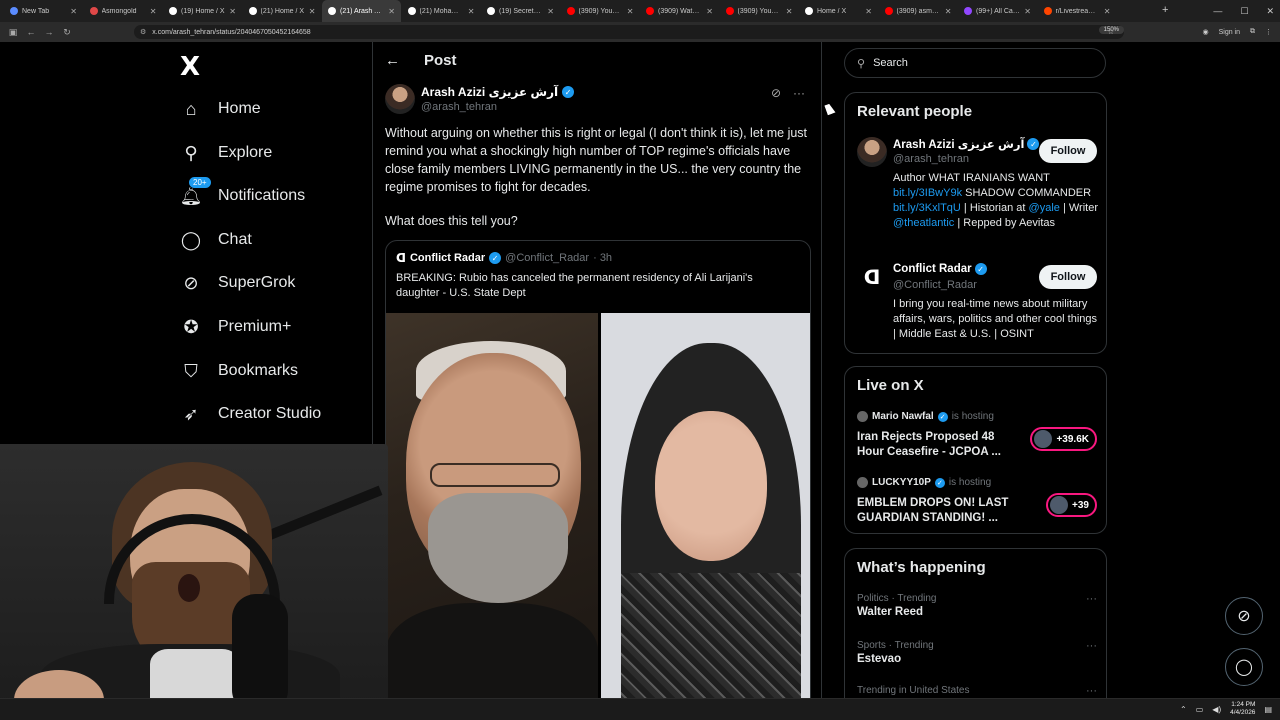 The image size is (1280, 720). What do you see at coordinates (1200, 709) in the screenshot?
I see `network-icon: ▭` at bounding box center [1200, 709].